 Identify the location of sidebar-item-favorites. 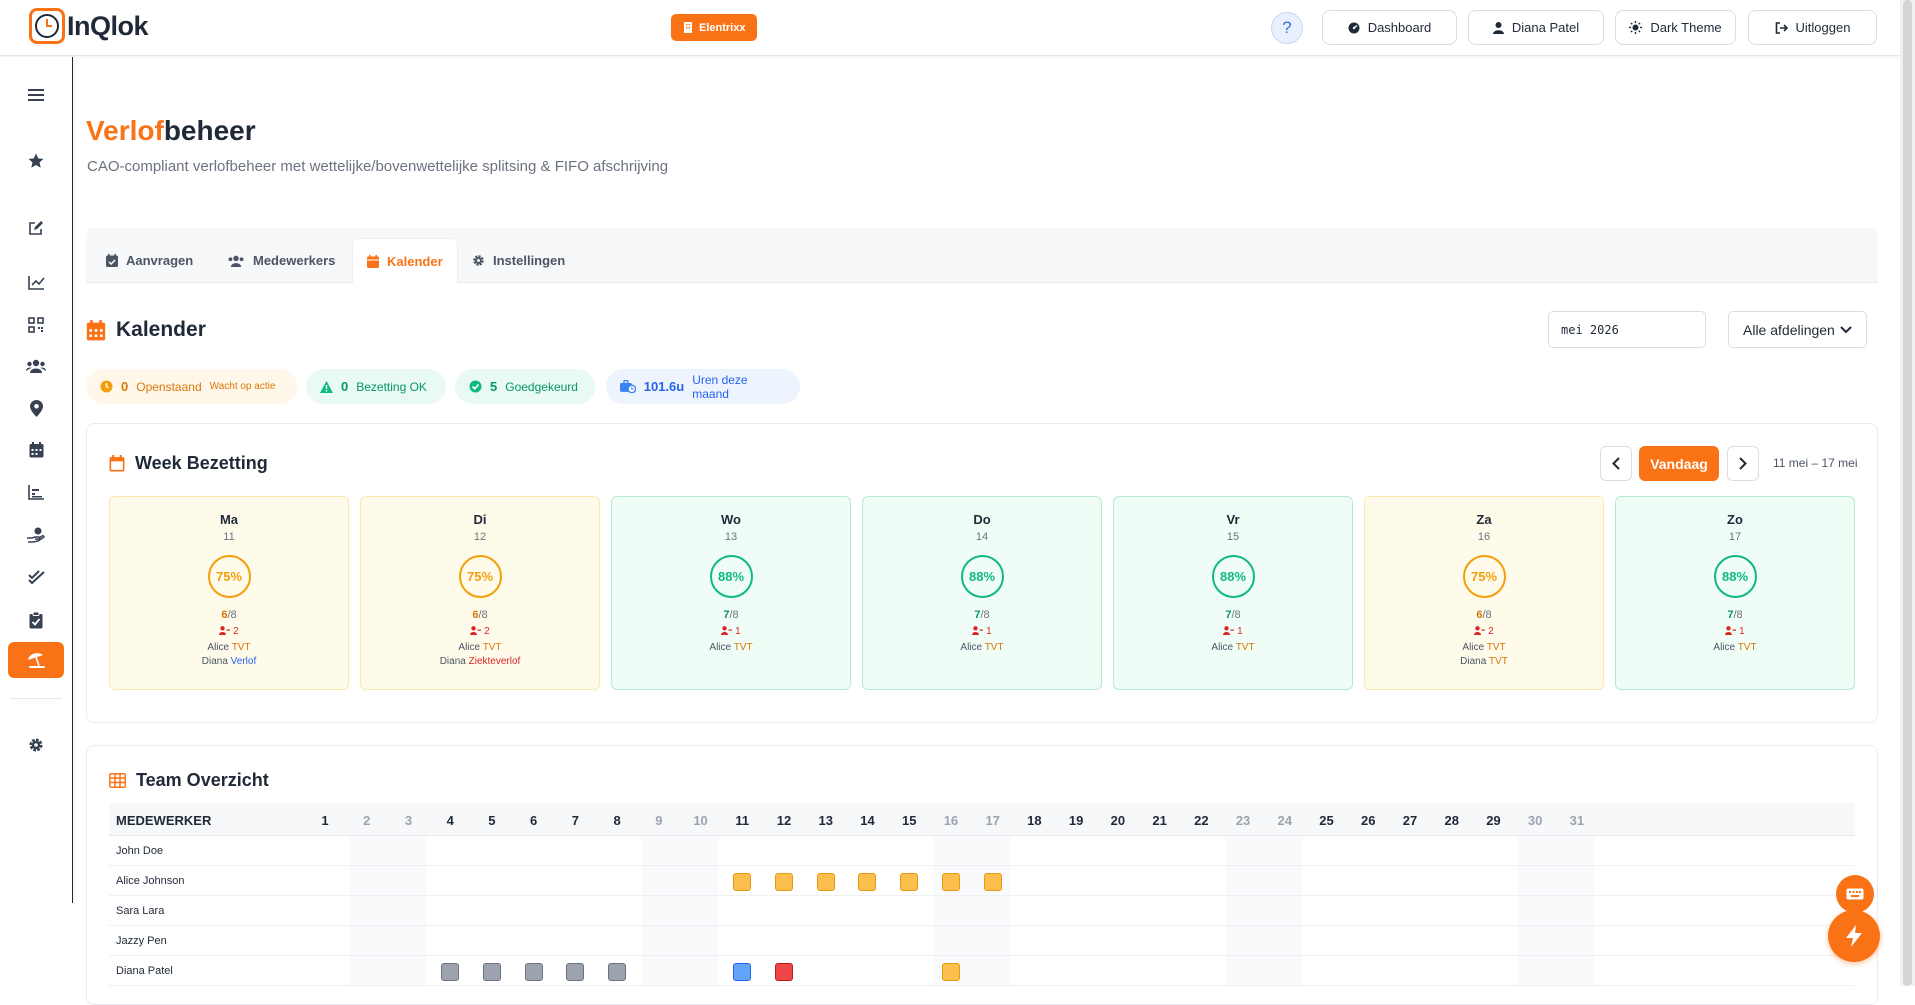
(36, 161).